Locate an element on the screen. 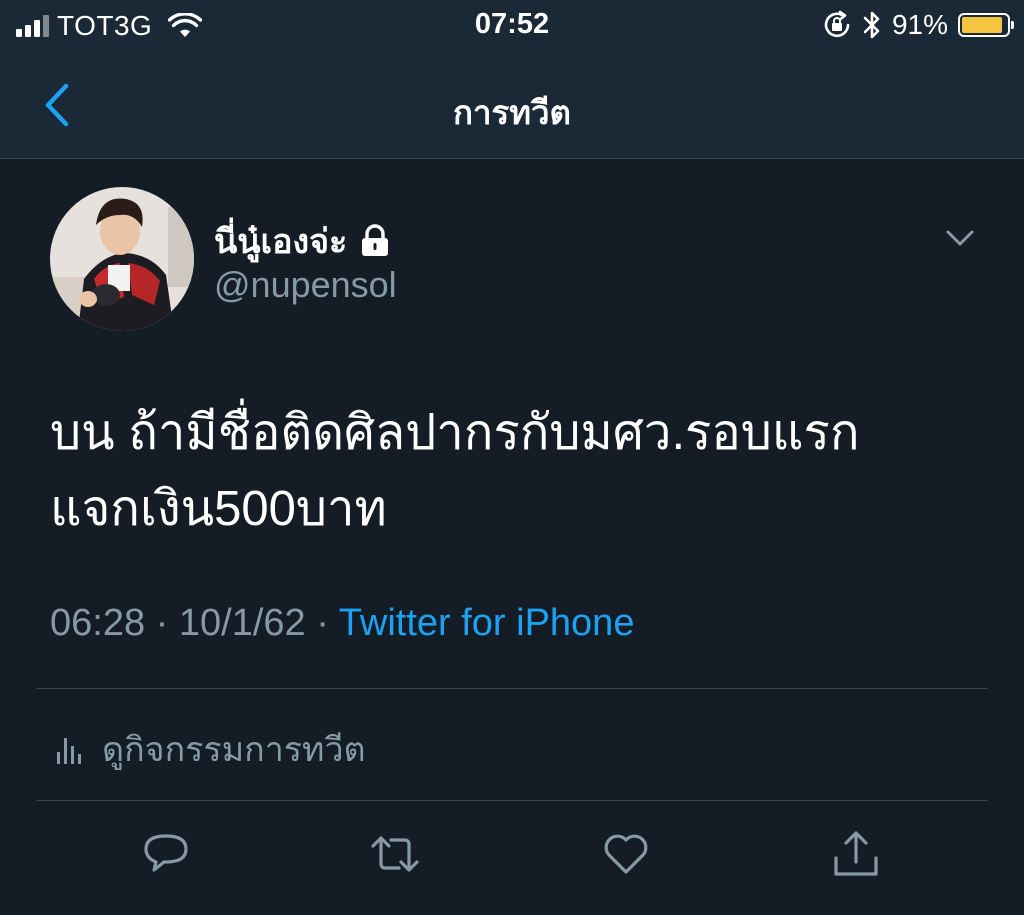 This screenshot has height=915, width=1024. display-name-row: นี่นู๋เองจ่ะ is located at coordinates (302, 241).